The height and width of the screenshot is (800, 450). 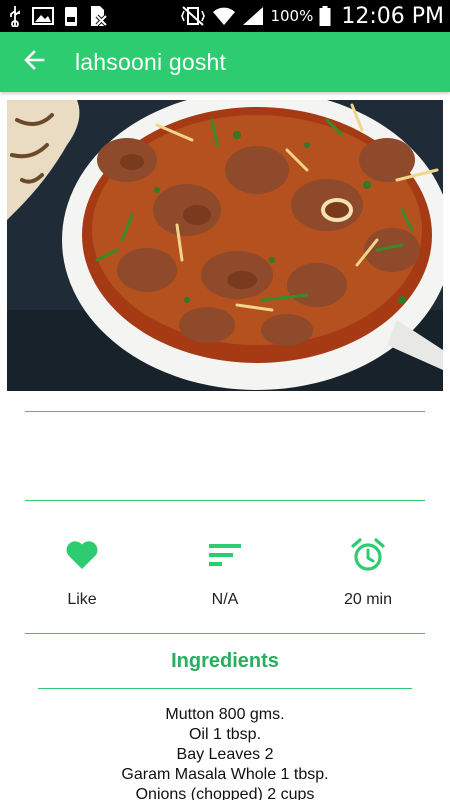 I want to click on battery-percent: 100%, so click(x=292, y=16).